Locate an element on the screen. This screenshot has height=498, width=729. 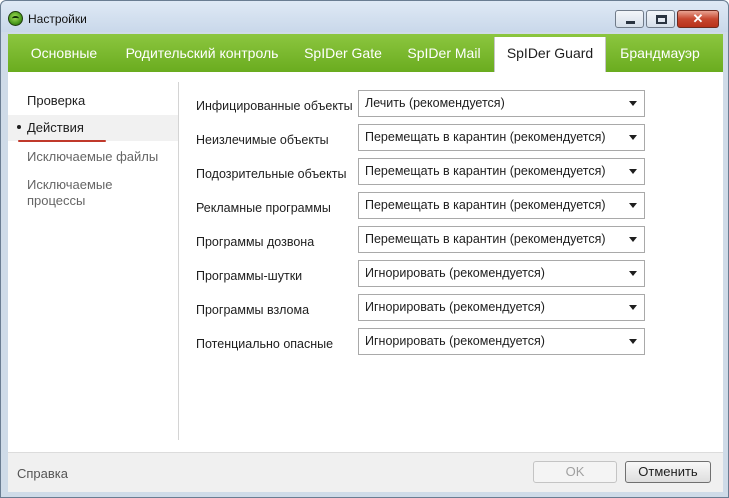
minimize-button is located at coordinates (629, 19).